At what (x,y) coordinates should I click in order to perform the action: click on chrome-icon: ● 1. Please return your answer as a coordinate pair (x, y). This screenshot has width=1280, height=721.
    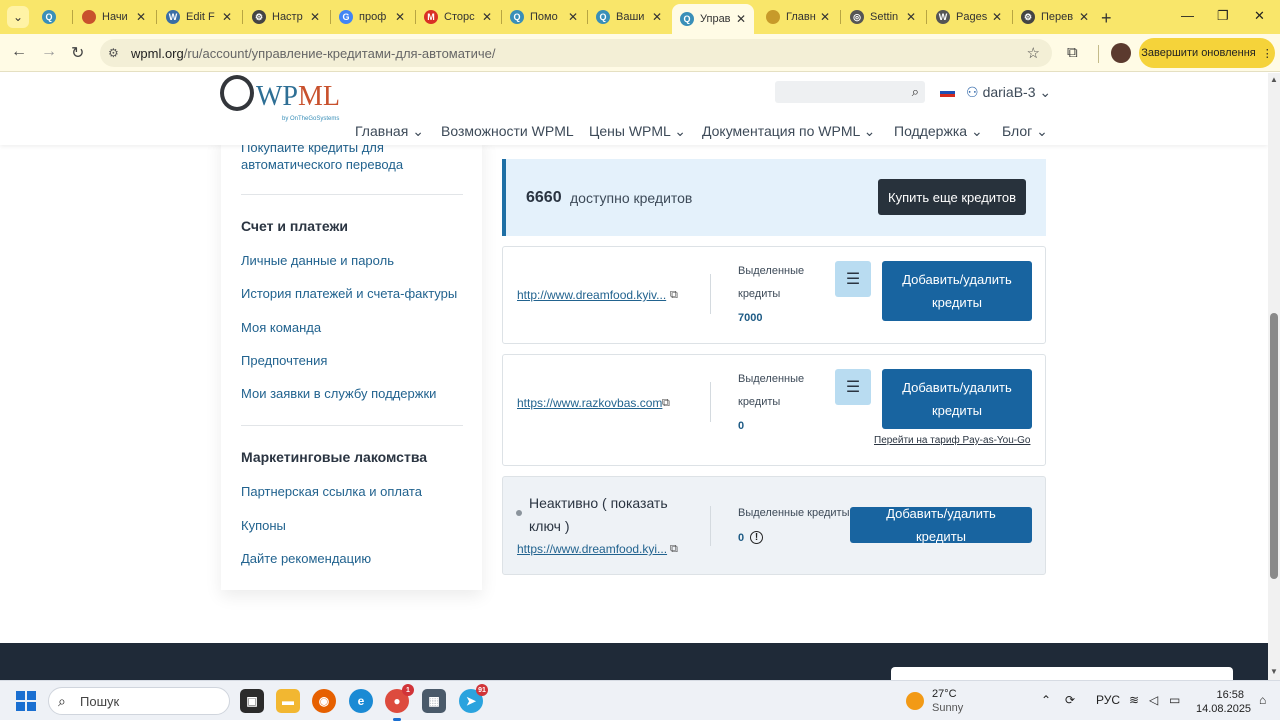
    Looking at the image, I should click on (399, 702).